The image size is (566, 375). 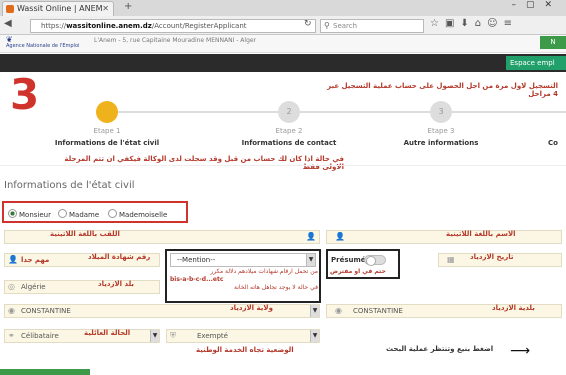 What do you see at coordinates (173, 335) in the screenshot?
I see `shield-icon: ⛨` at bounding box center [173, 335].